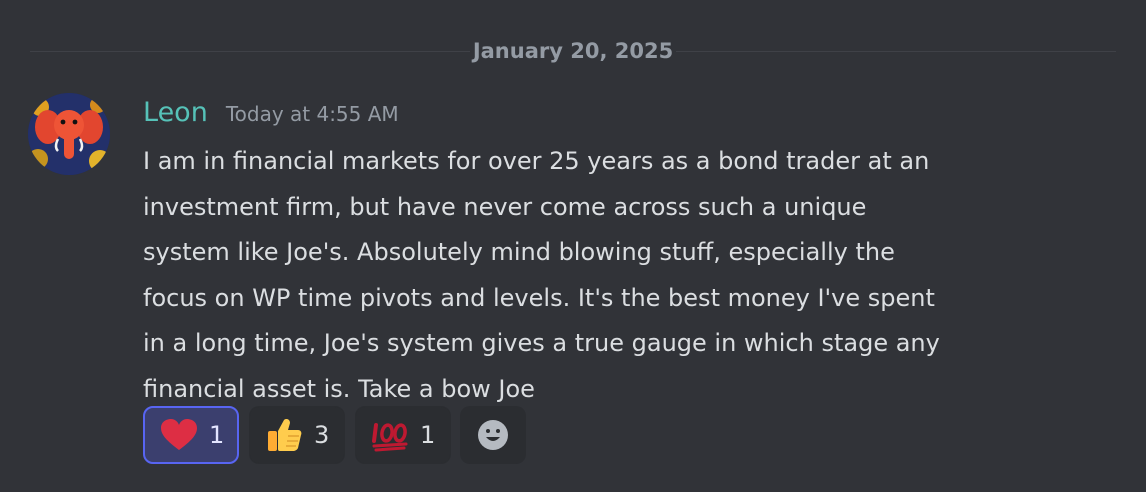  Describe the element at coordinates (390, 435) in the screenshot. I see `hundred-points-icon` at that location.